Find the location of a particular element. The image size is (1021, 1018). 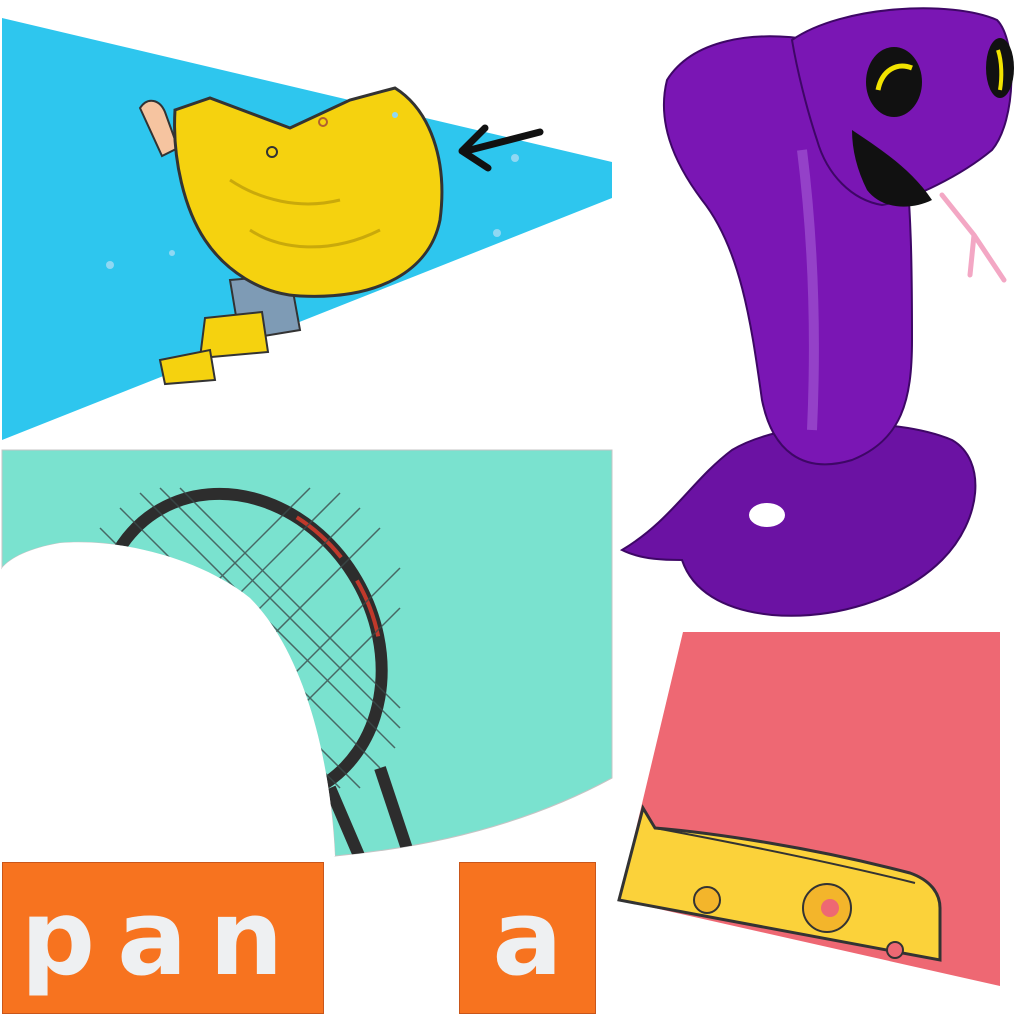

word-tile-pan: pan is located at coordinates (163, 938).